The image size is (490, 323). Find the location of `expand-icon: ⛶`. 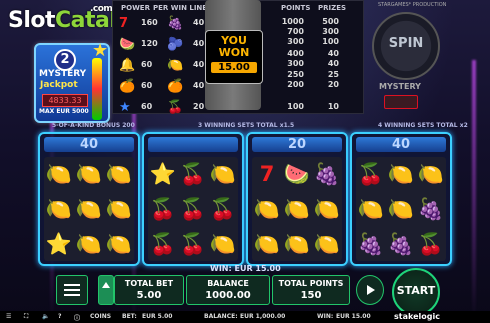

expand-icon: ⛶ is located at coordinates (26, 317).